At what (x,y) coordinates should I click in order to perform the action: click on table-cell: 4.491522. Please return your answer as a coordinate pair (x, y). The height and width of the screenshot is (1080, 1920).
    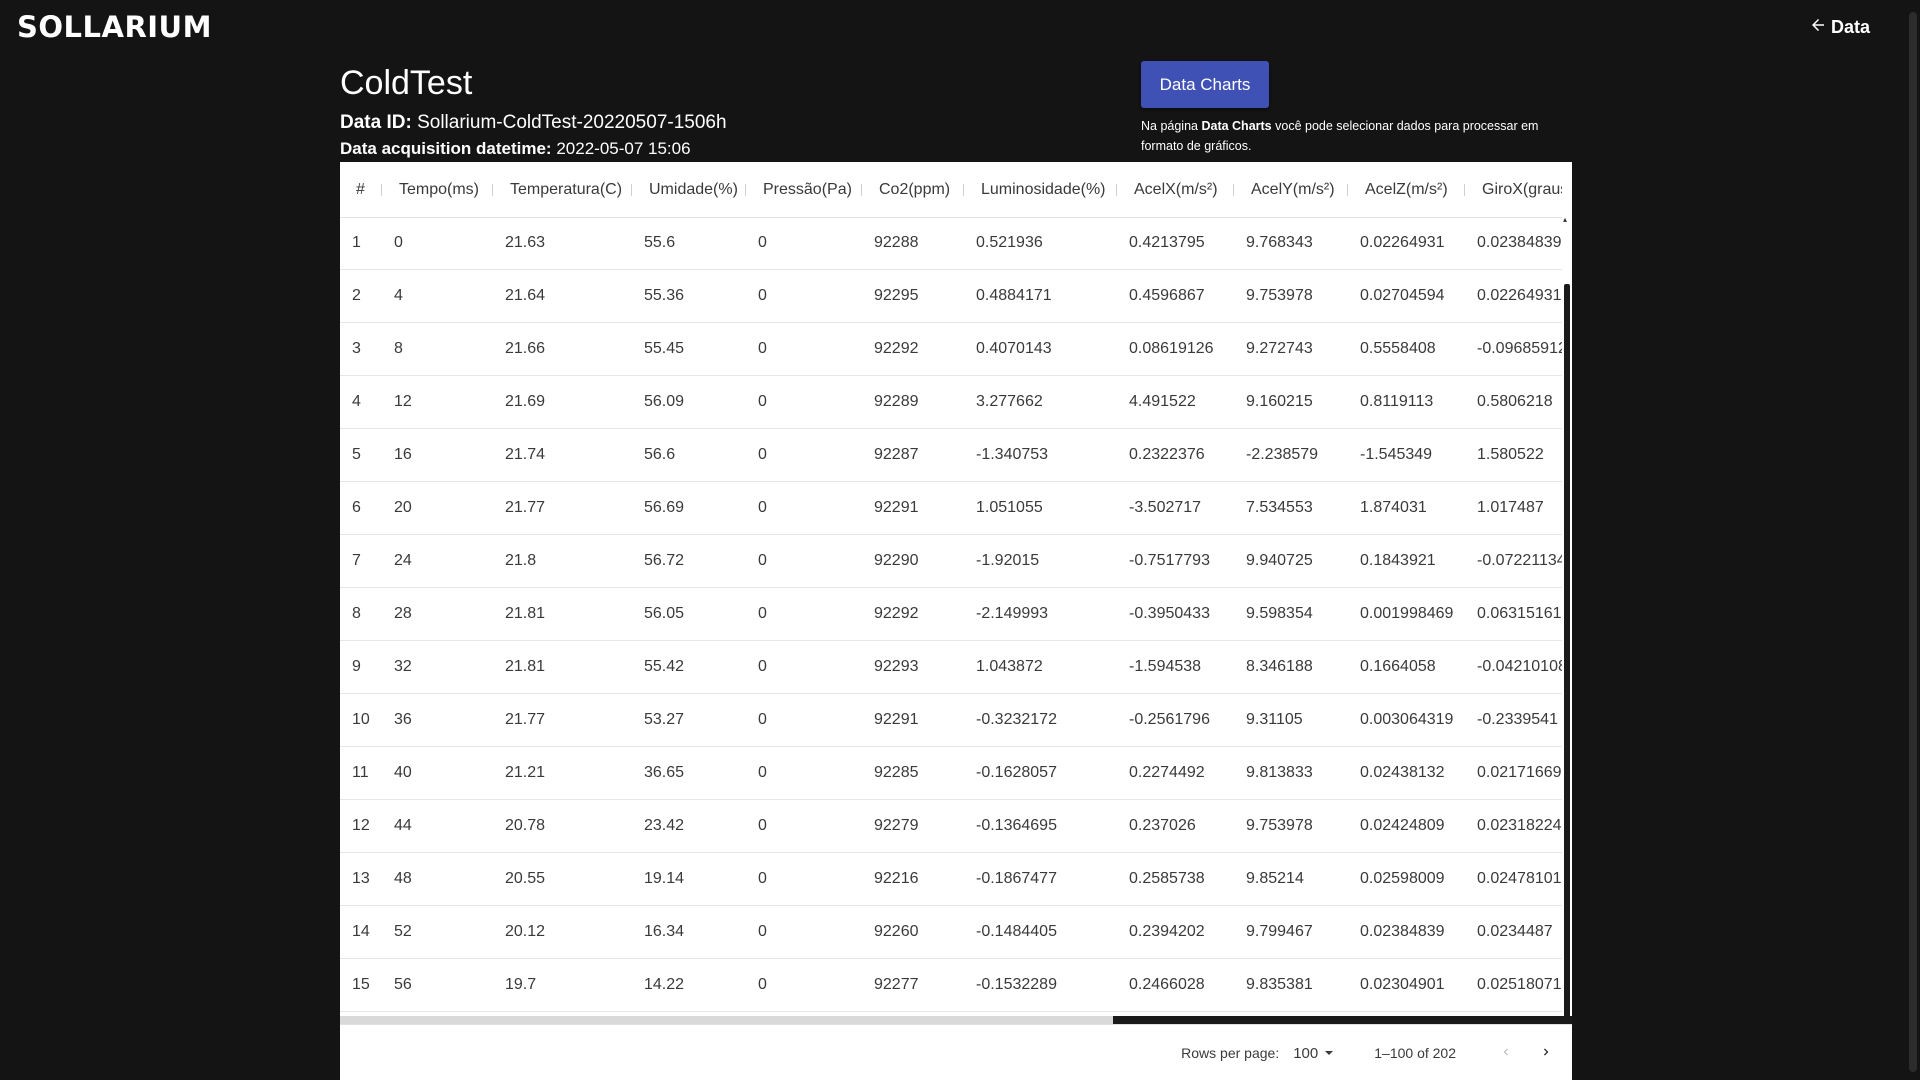
    Looking at the image, I should click on (1162, 401).